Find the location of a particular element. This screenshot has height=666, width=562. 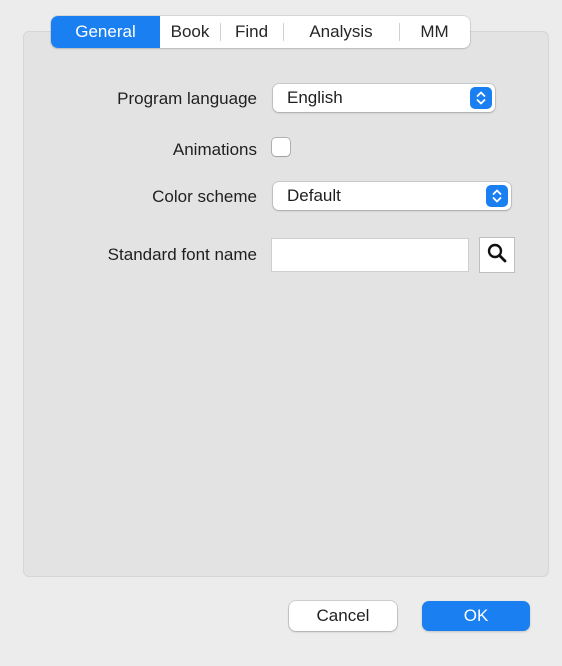

ok-button: OK is located at coordinates (476, 616).